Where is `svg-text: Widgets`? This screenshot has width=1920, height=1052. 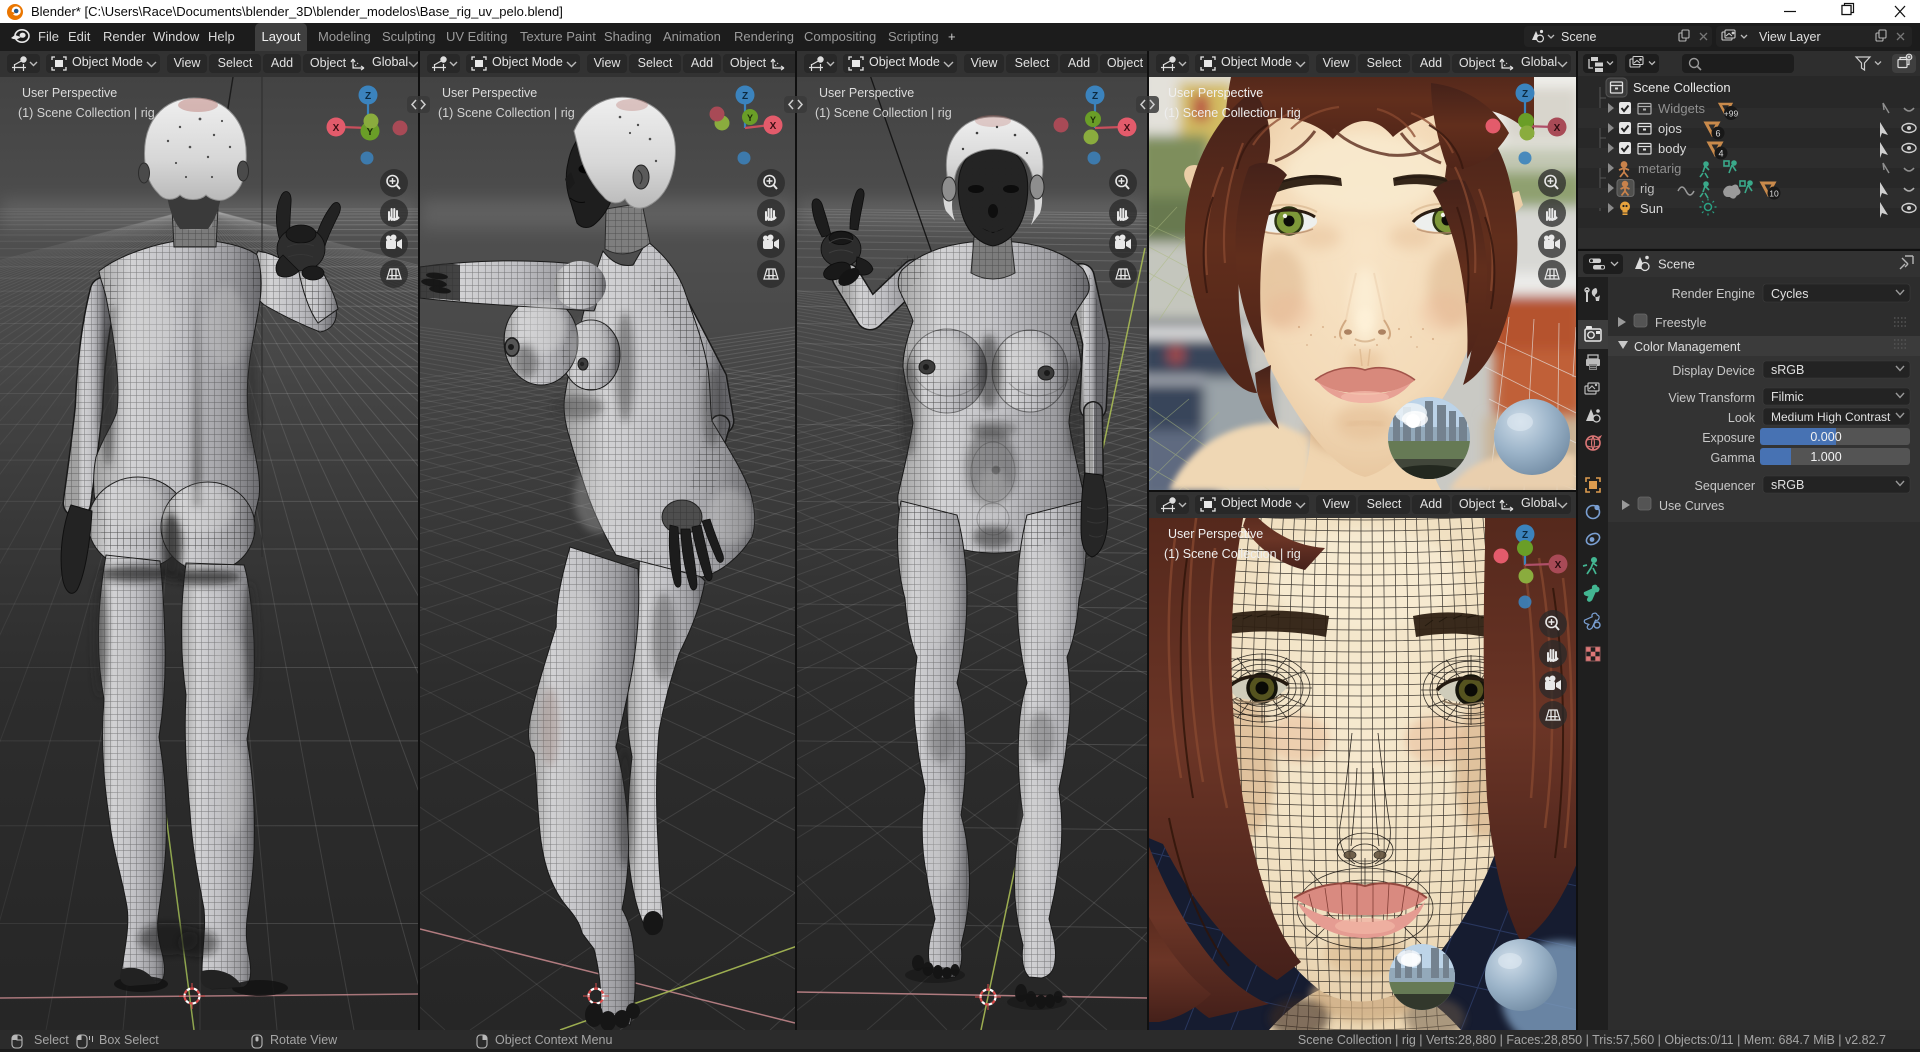 svg-text: Widgets is located at coordinates (1681, 108).